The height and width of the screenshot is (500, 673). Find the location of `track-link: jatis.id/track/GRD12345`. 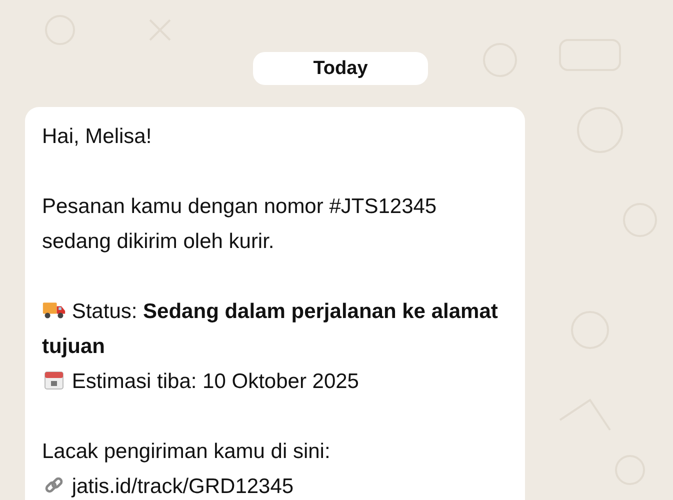

track-link: jatis.id/track/GRD12345 is located at coordinates (275, 484).